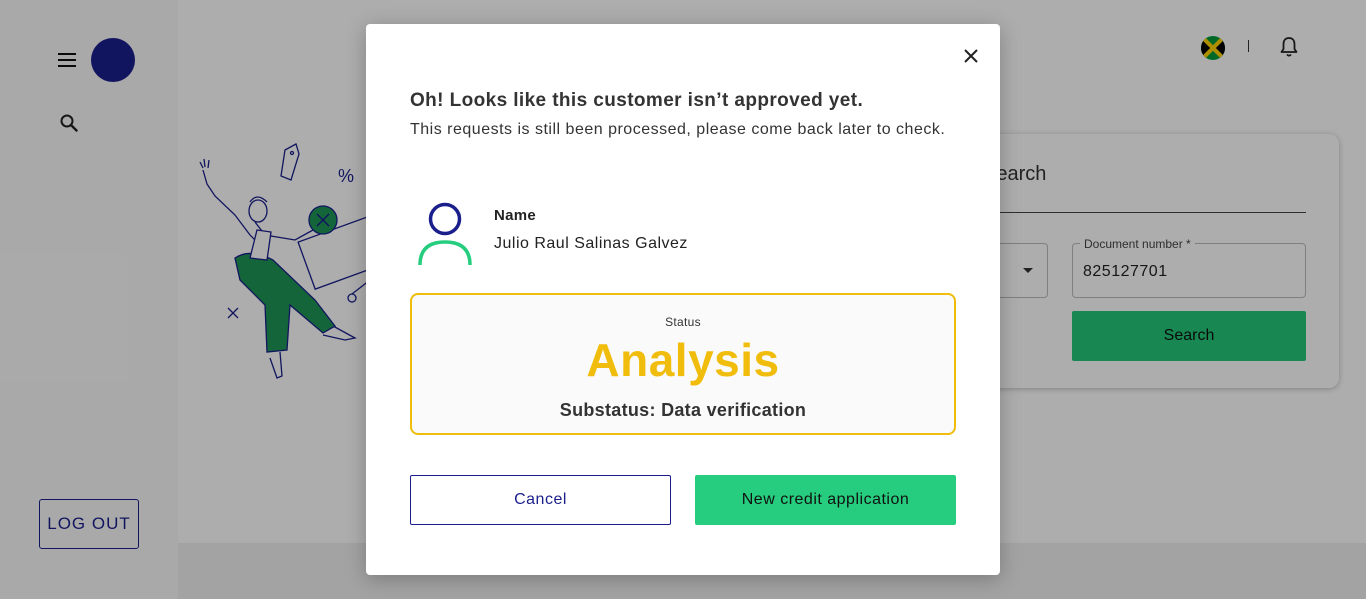 This screenshot has height=599, width=1366. I want to click on customer-name: Julio Raul Salinas Galvez, so click(591, 243).